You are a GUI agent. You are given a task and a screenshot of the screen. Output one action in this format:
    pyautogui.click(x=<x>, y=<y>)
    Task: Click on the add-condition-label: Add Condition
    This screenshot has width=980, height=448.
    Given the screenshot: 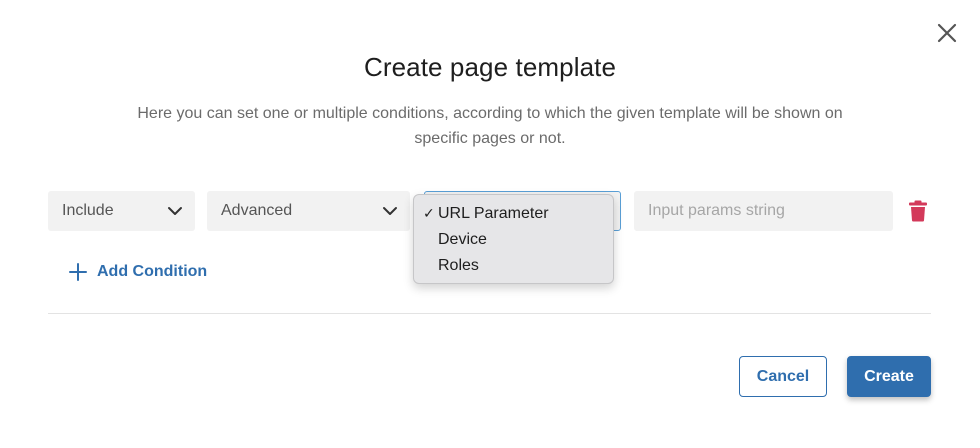 What is the action you would take?
    pyautogui.click(x=152, y=271)
    